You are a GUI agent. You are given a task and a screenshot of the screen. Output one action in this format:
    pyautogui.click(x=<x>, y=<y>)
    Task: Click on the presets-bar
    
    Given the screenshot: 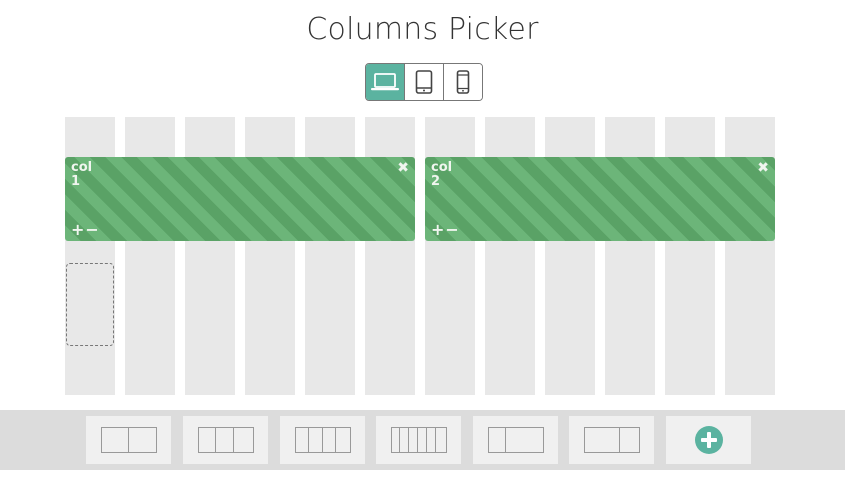 What is the action you would take?
    pyautogui.click(x=422, y=440)
    